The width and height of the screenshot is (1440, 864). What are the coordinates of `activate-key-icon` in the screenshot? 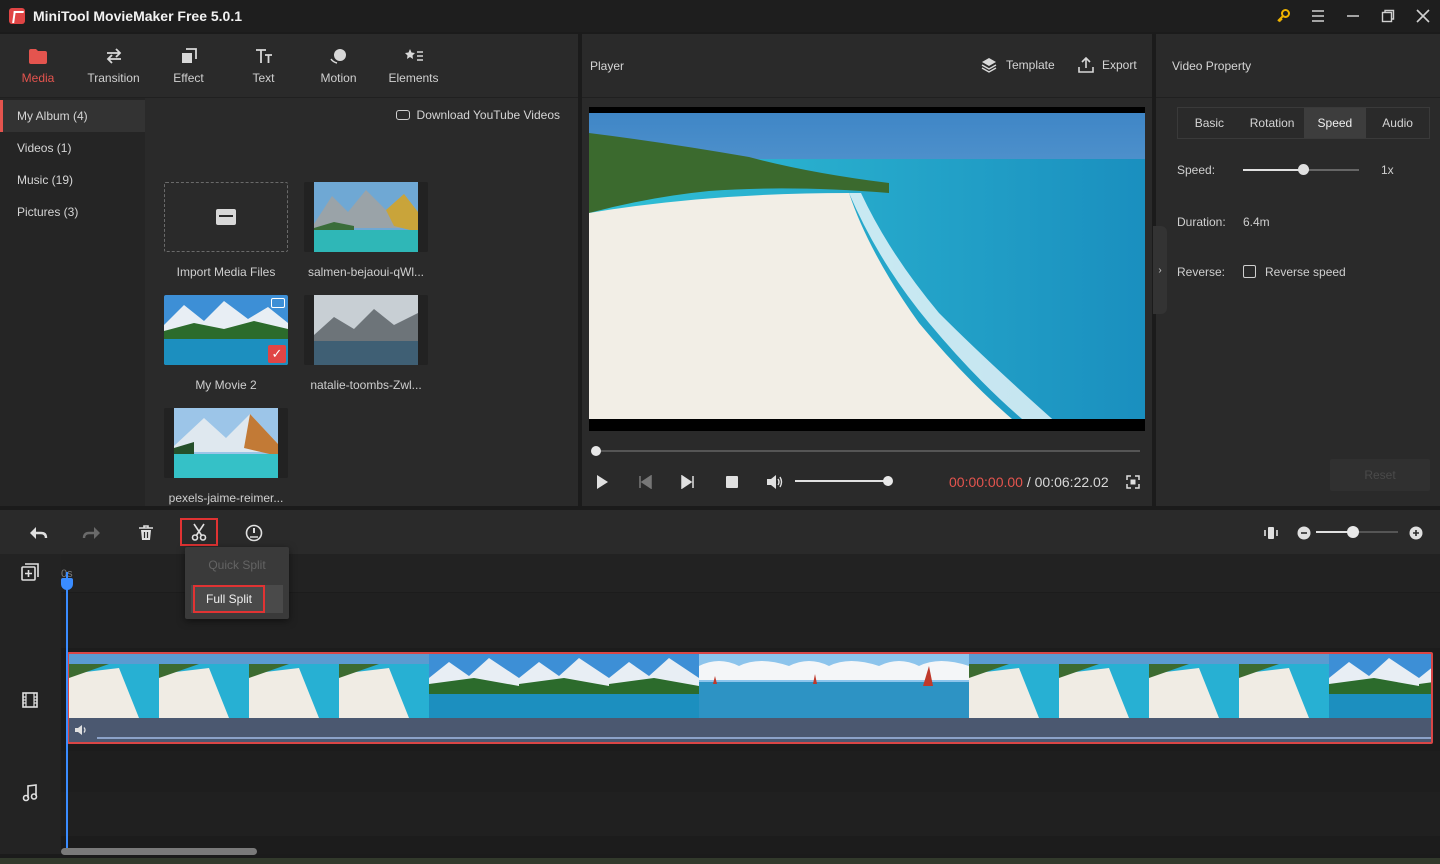 It's located at (1282, 16).